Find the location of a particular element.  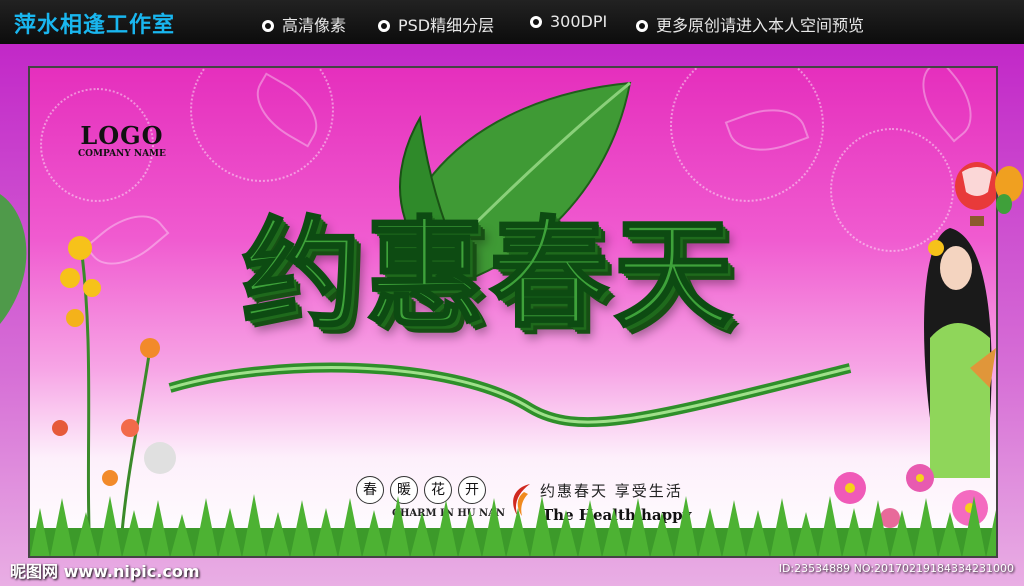

woman-illustration-icon is located at coordinates (960, 353).